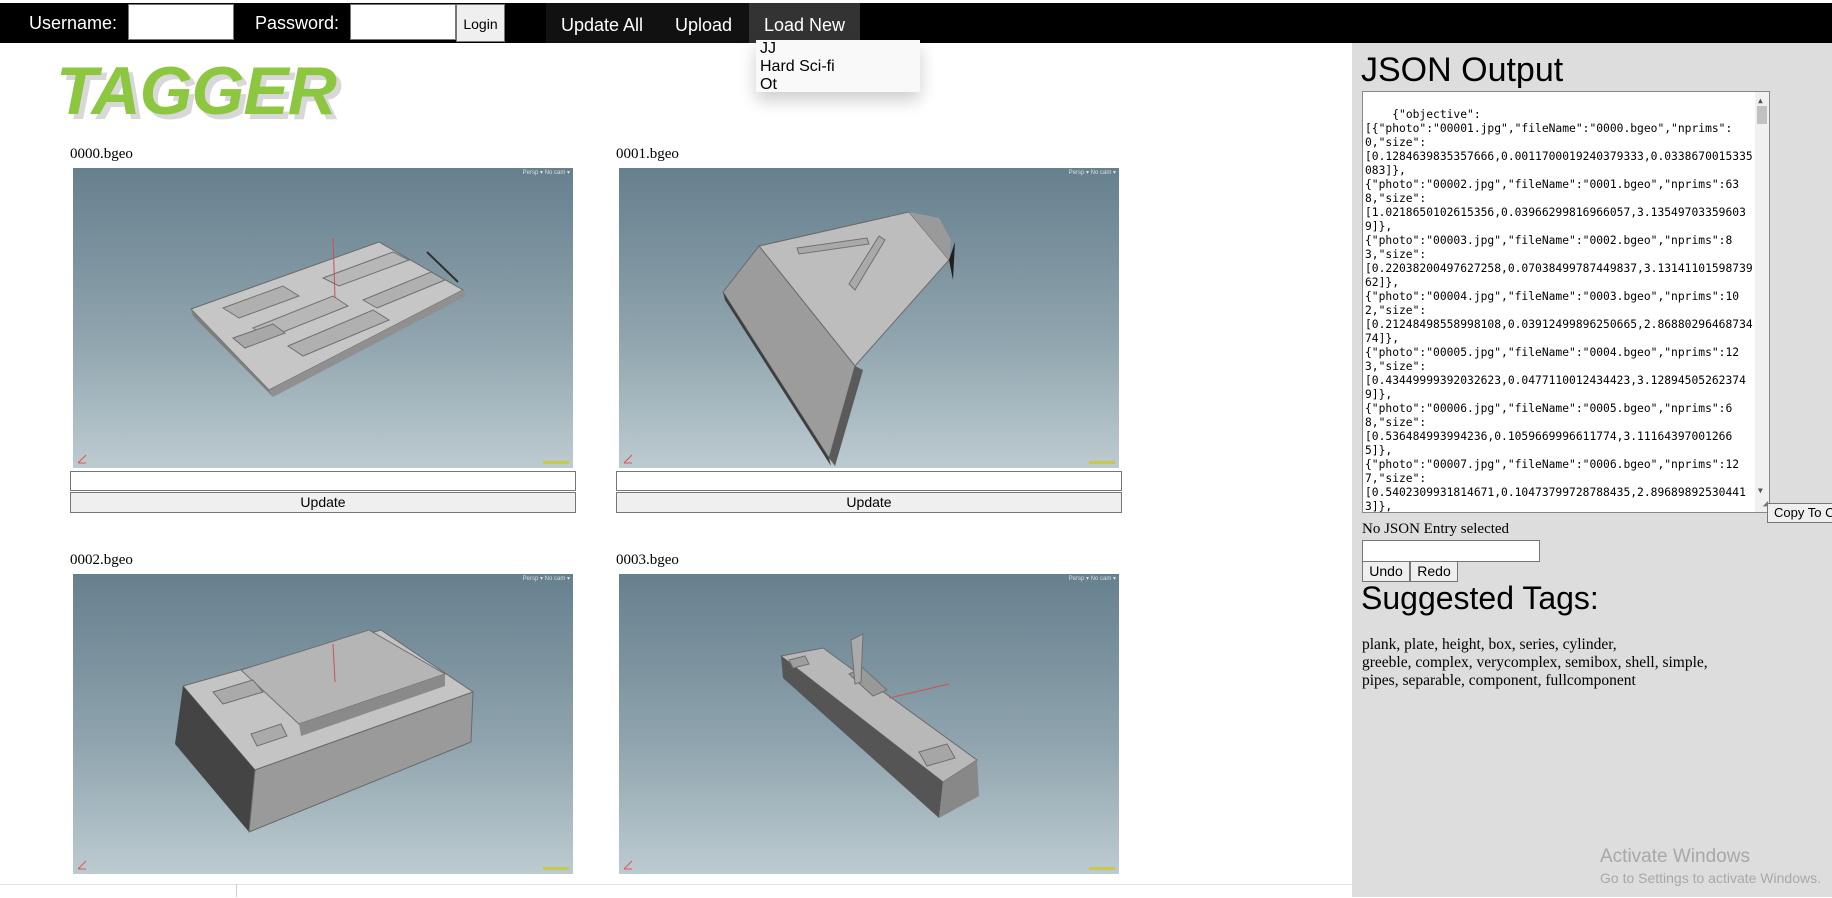  Describe the element at coordinates (1675, 856) in the screenshot. I see `watermark-title: Activate Windows` at that location.